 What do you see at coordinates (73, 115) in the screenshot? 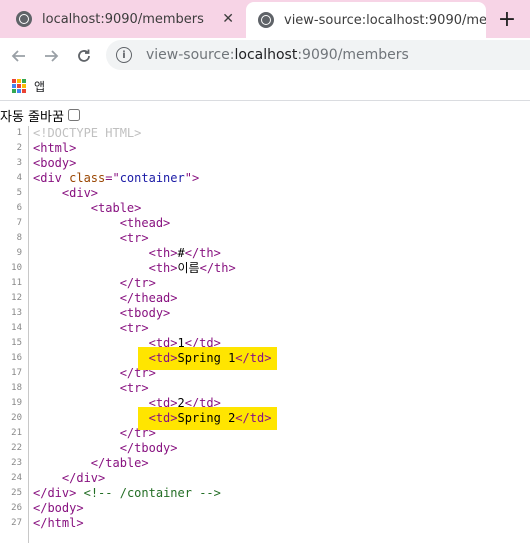
I see `line-wrap-checkbox` at bounding box center [73, 115].